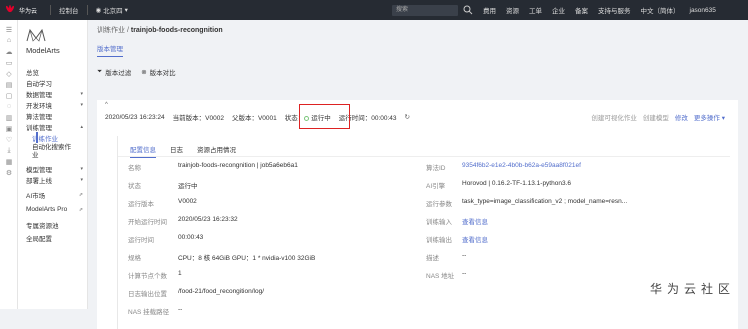  Describe the element at coordinates (9, 172) in the screenshot. I see `gear-icon: ⚙` at that location.